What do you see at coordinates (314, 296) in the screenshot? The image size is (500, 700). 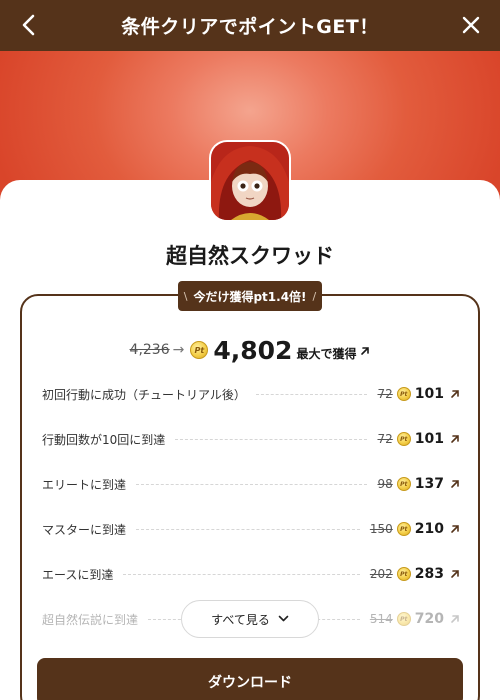 I see `promo-slash-right: /` at bounding box center [314, 296].